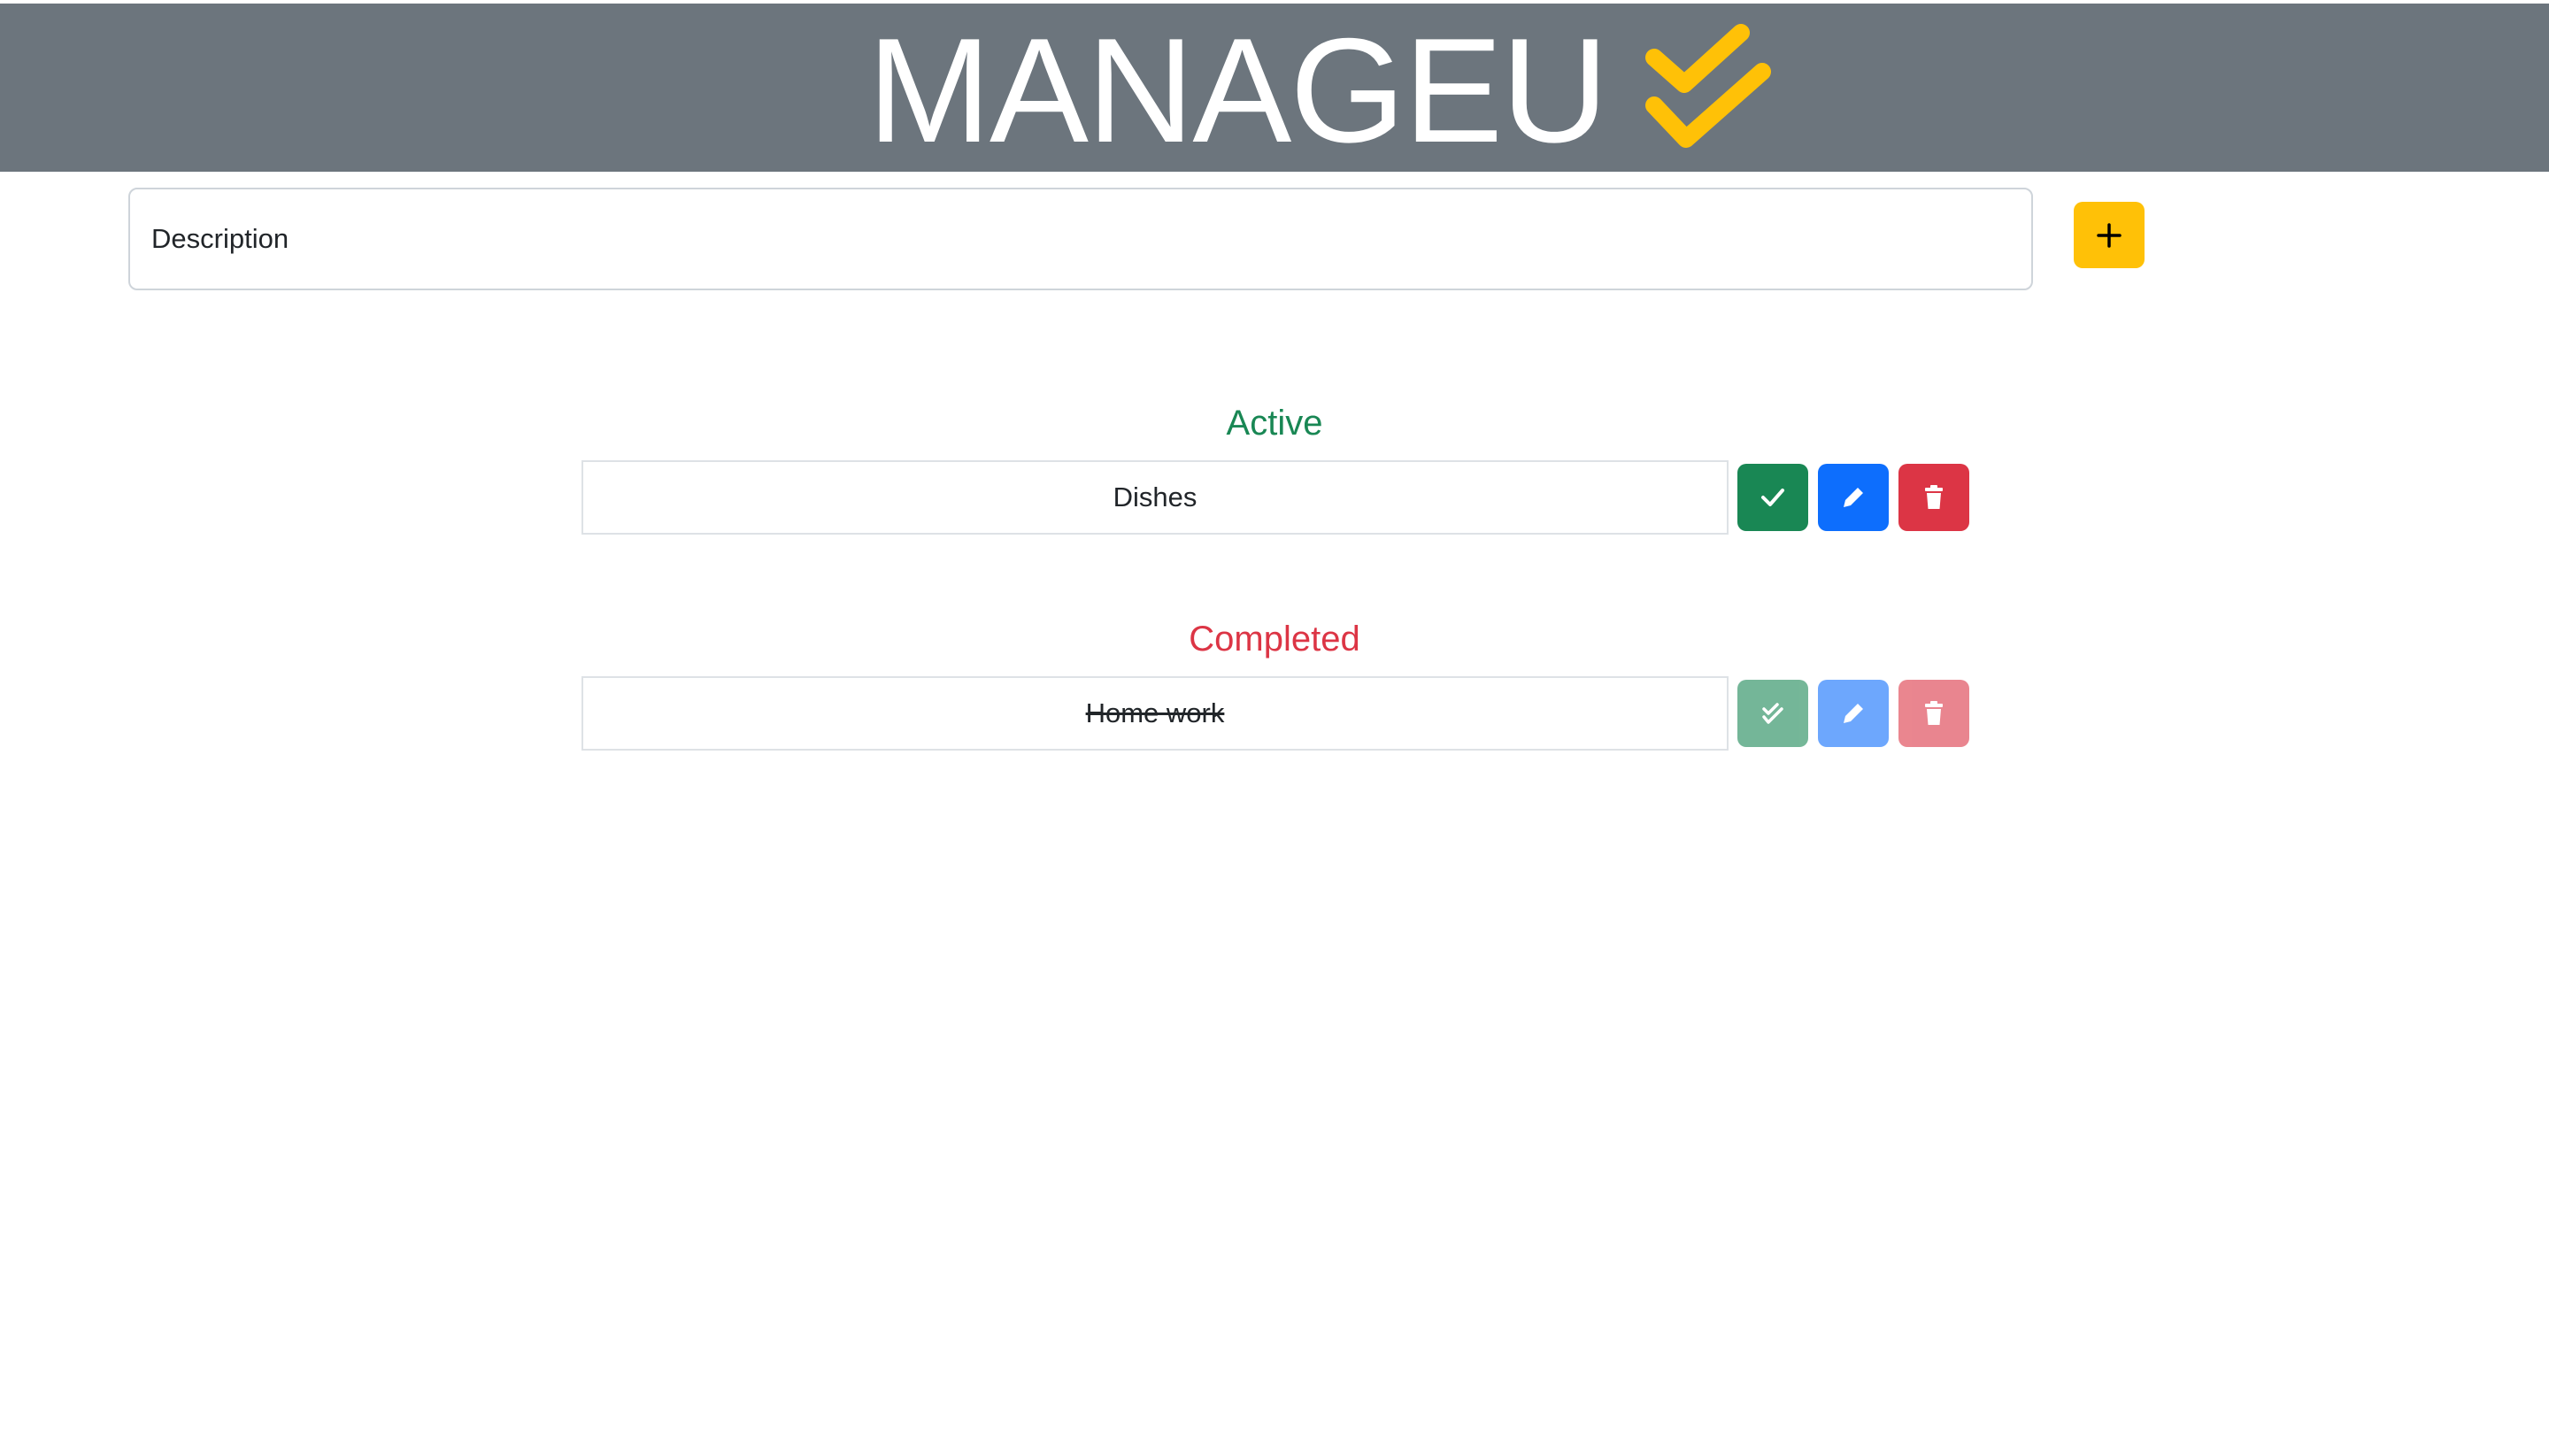  I want to click on app-header: MANAGEU, so click(1275, 88).